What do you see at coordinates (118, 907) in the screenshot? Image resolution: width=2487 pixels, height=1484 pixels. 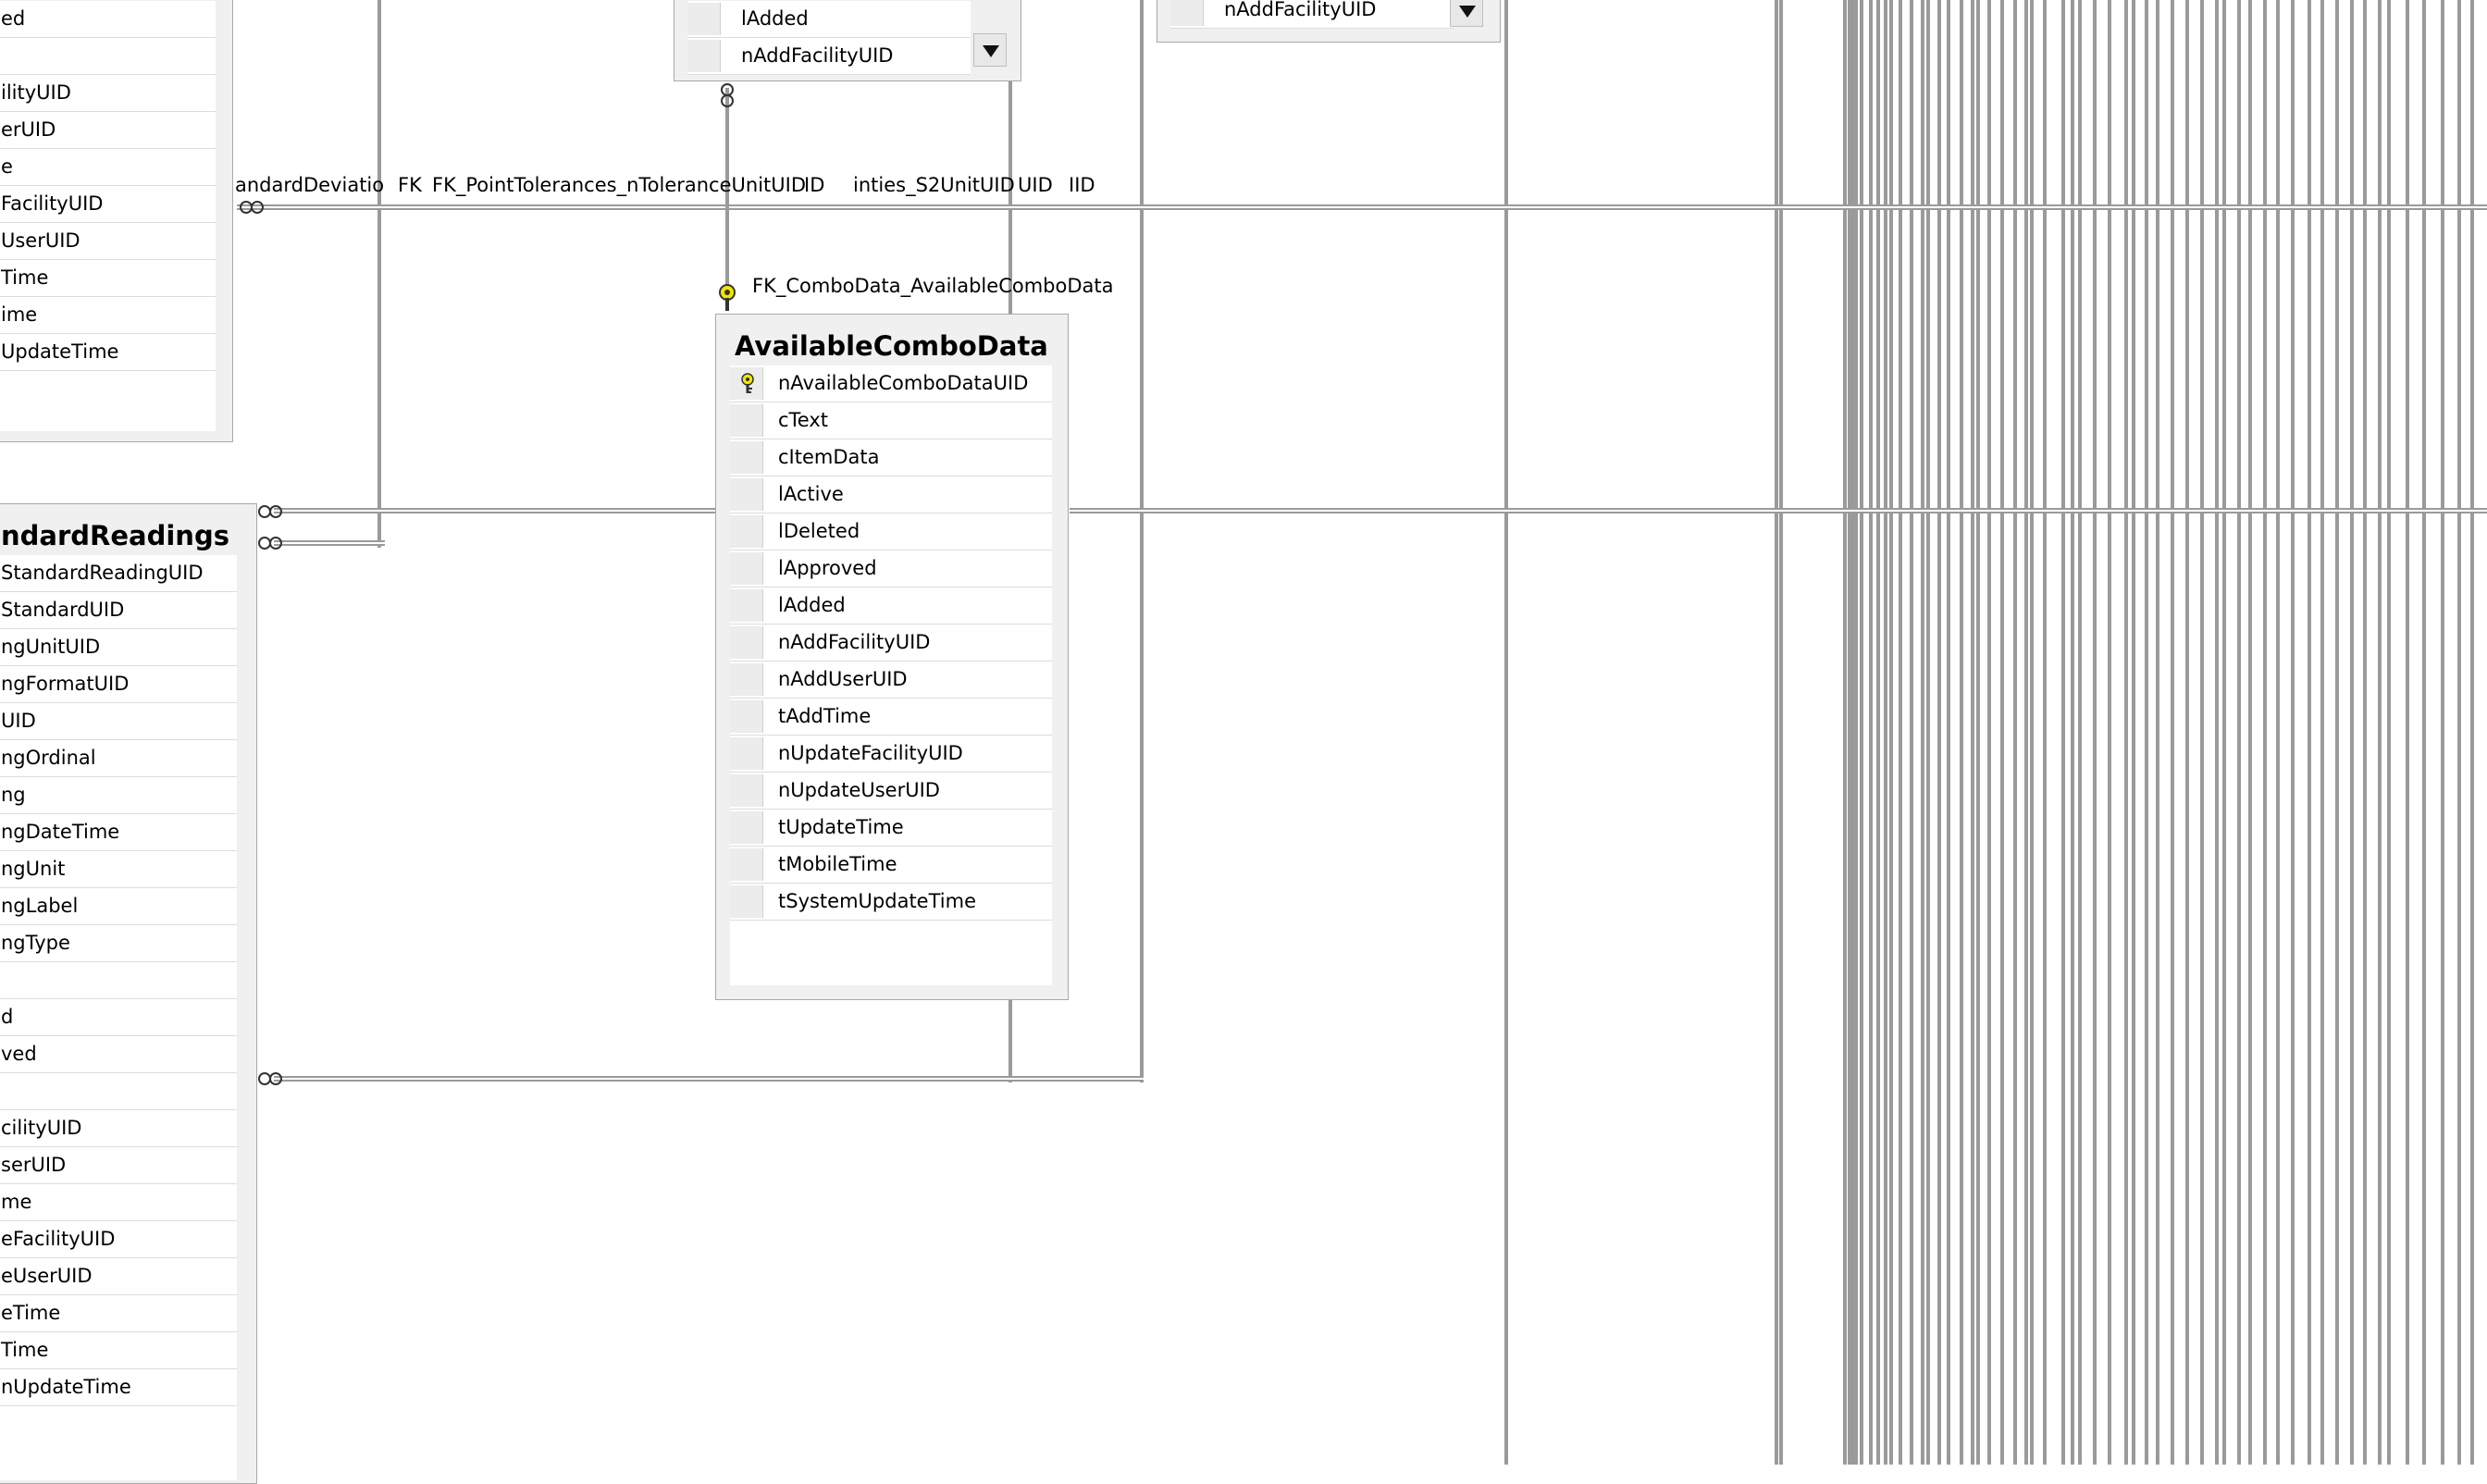 I see `table-row: ngLabel` at bounding box center [118, 907].